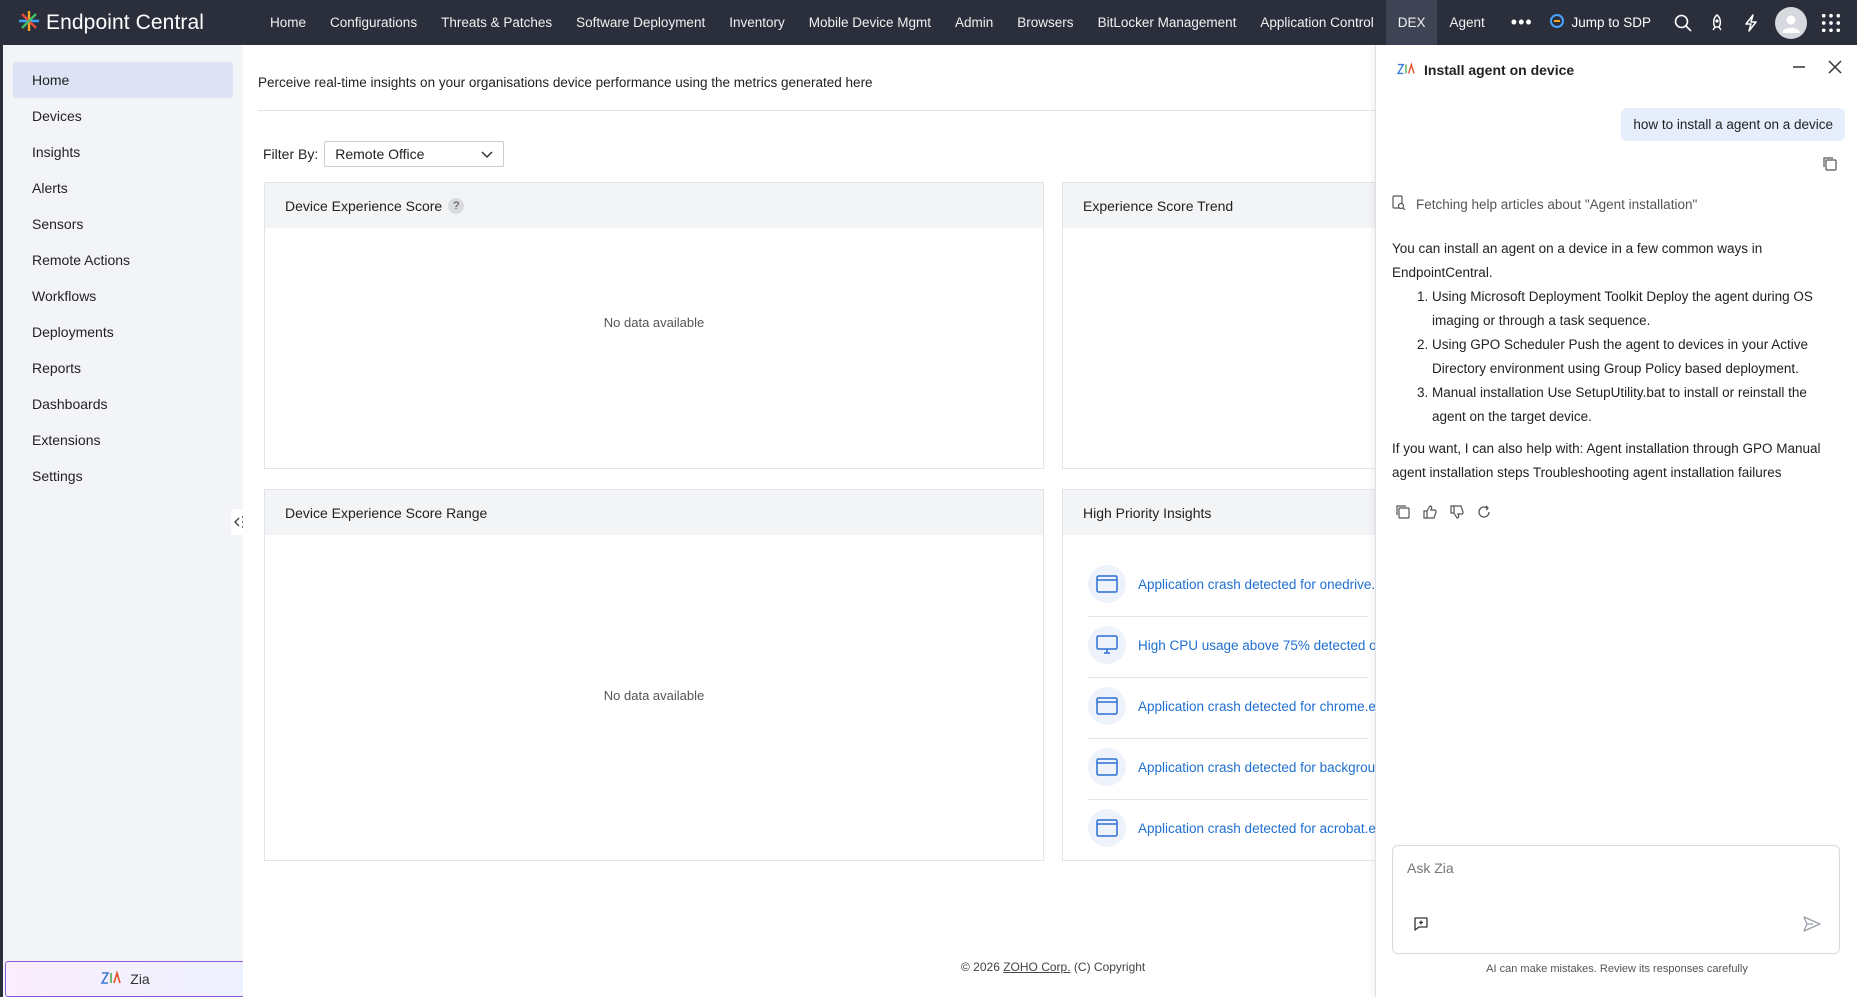 The height and width of the screenshot is (997, 1857). Describe the element at coordinates (1158, 205) in the screenshot. I see `card-title: Experience Score Trend` at that location.